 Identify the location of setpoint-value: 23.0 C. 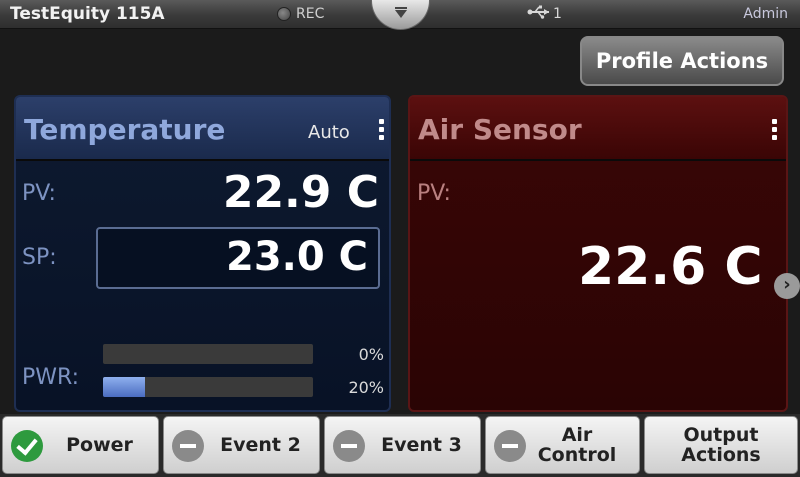
(297, 257).